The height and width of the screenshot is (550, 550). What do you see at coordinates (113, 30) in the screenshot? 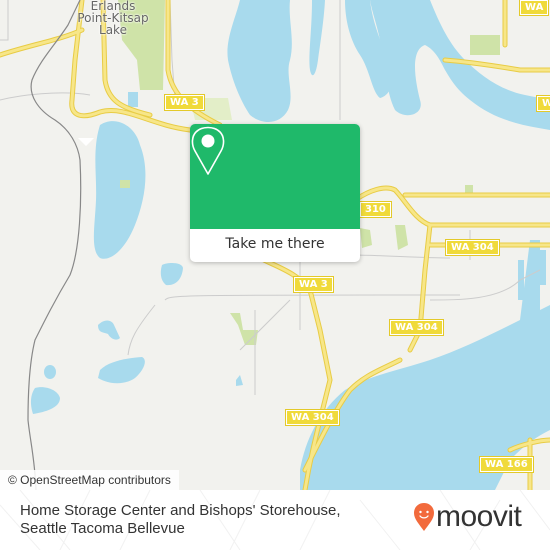
I see `place-label-line: Lake` at bounding box center [113, 30].